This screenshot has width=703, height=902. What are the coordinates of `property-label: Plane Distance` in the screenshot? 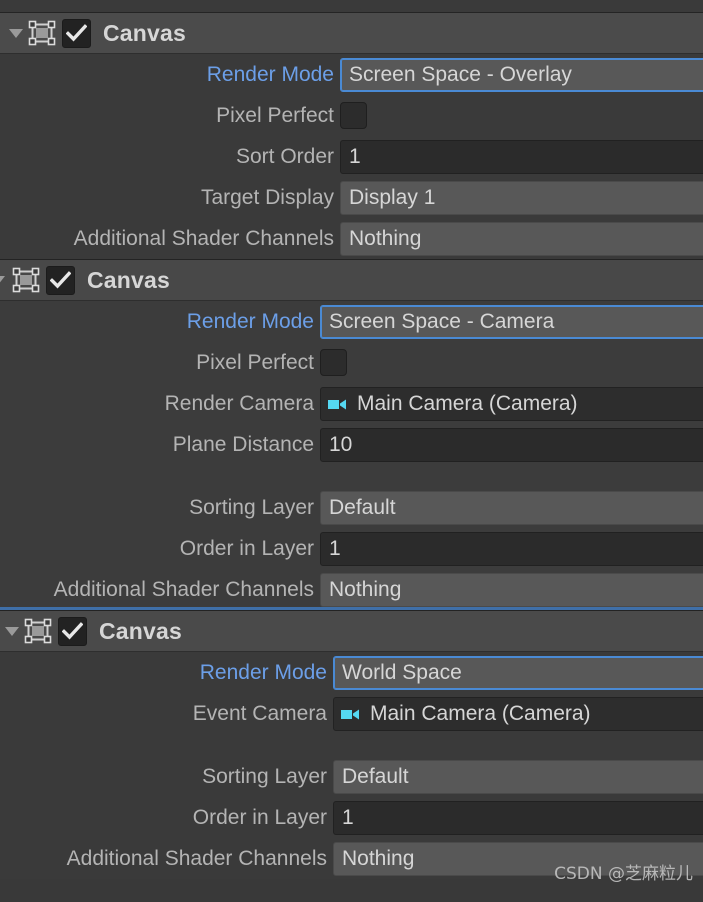 It's located at (243, 444).